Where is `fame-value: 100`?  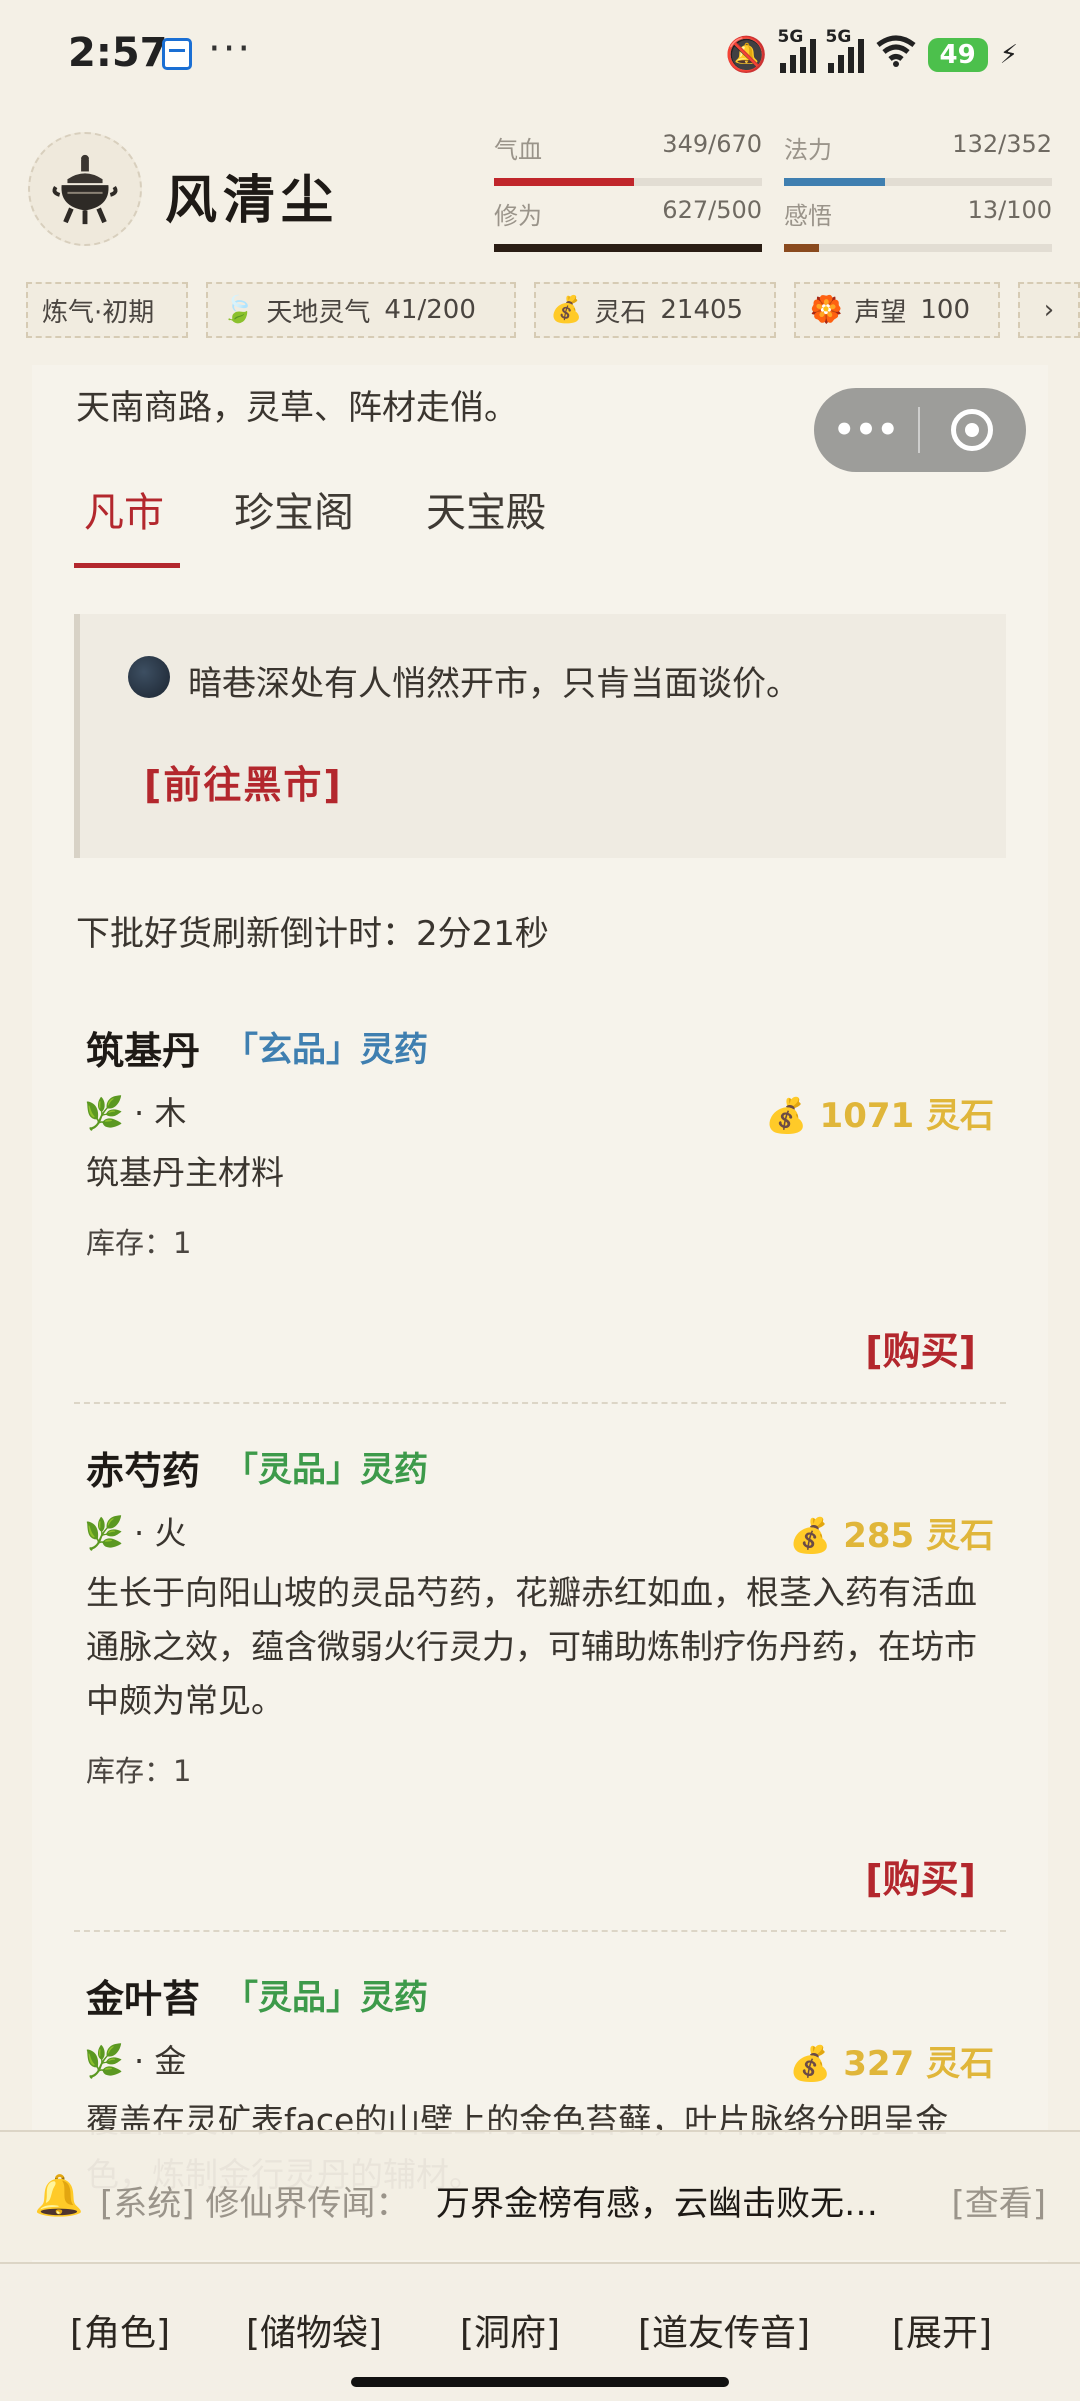 fame-value: 100 is located at coordinates (945, 310).